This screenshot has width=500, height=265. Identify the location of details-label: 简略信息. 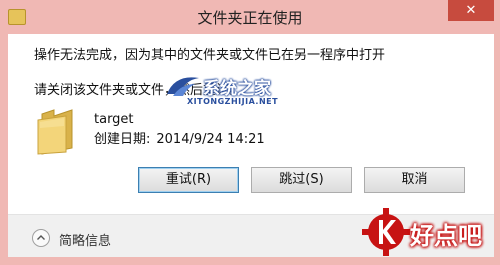
(85, 241).